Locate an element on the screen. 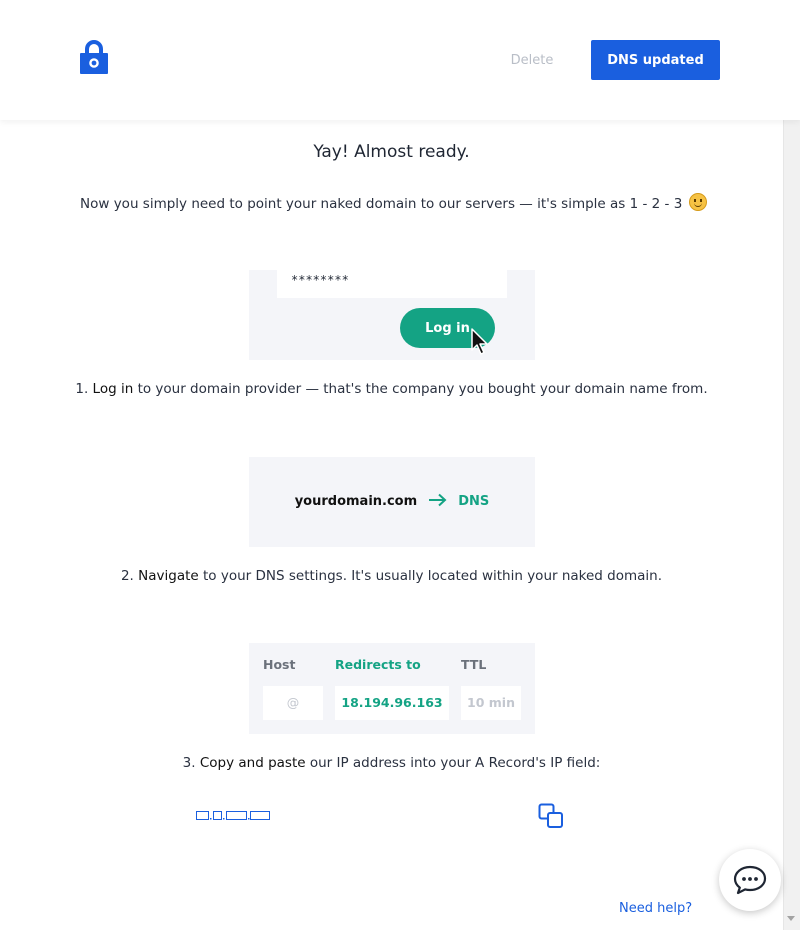  step-2-number: 2. is located at coordinates (127, 576).